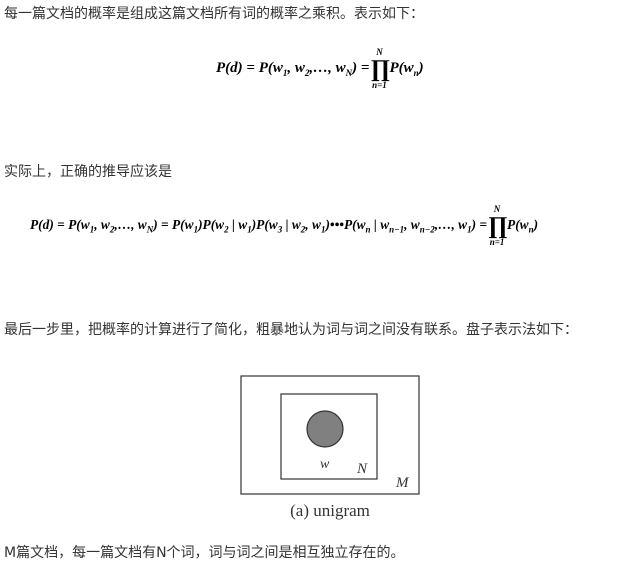 Image resolution: width=636 pixels, height=570 pixels. I want to click on outer-plate-label: M, so click(402, 483).